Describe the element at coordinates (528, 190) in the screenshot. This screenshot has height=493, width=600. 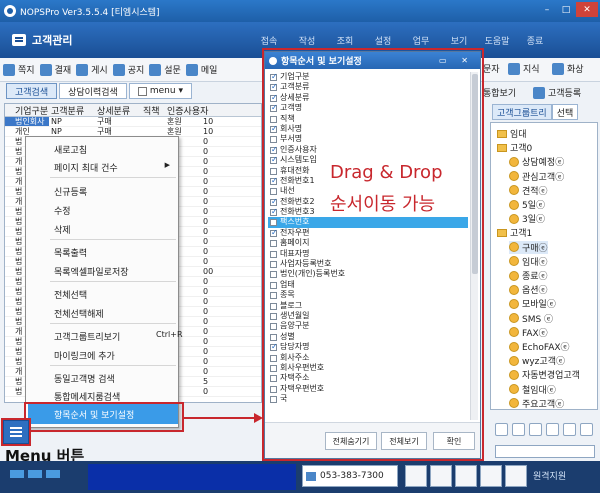
I see `tree-node: 견적ⓔ` at that location.